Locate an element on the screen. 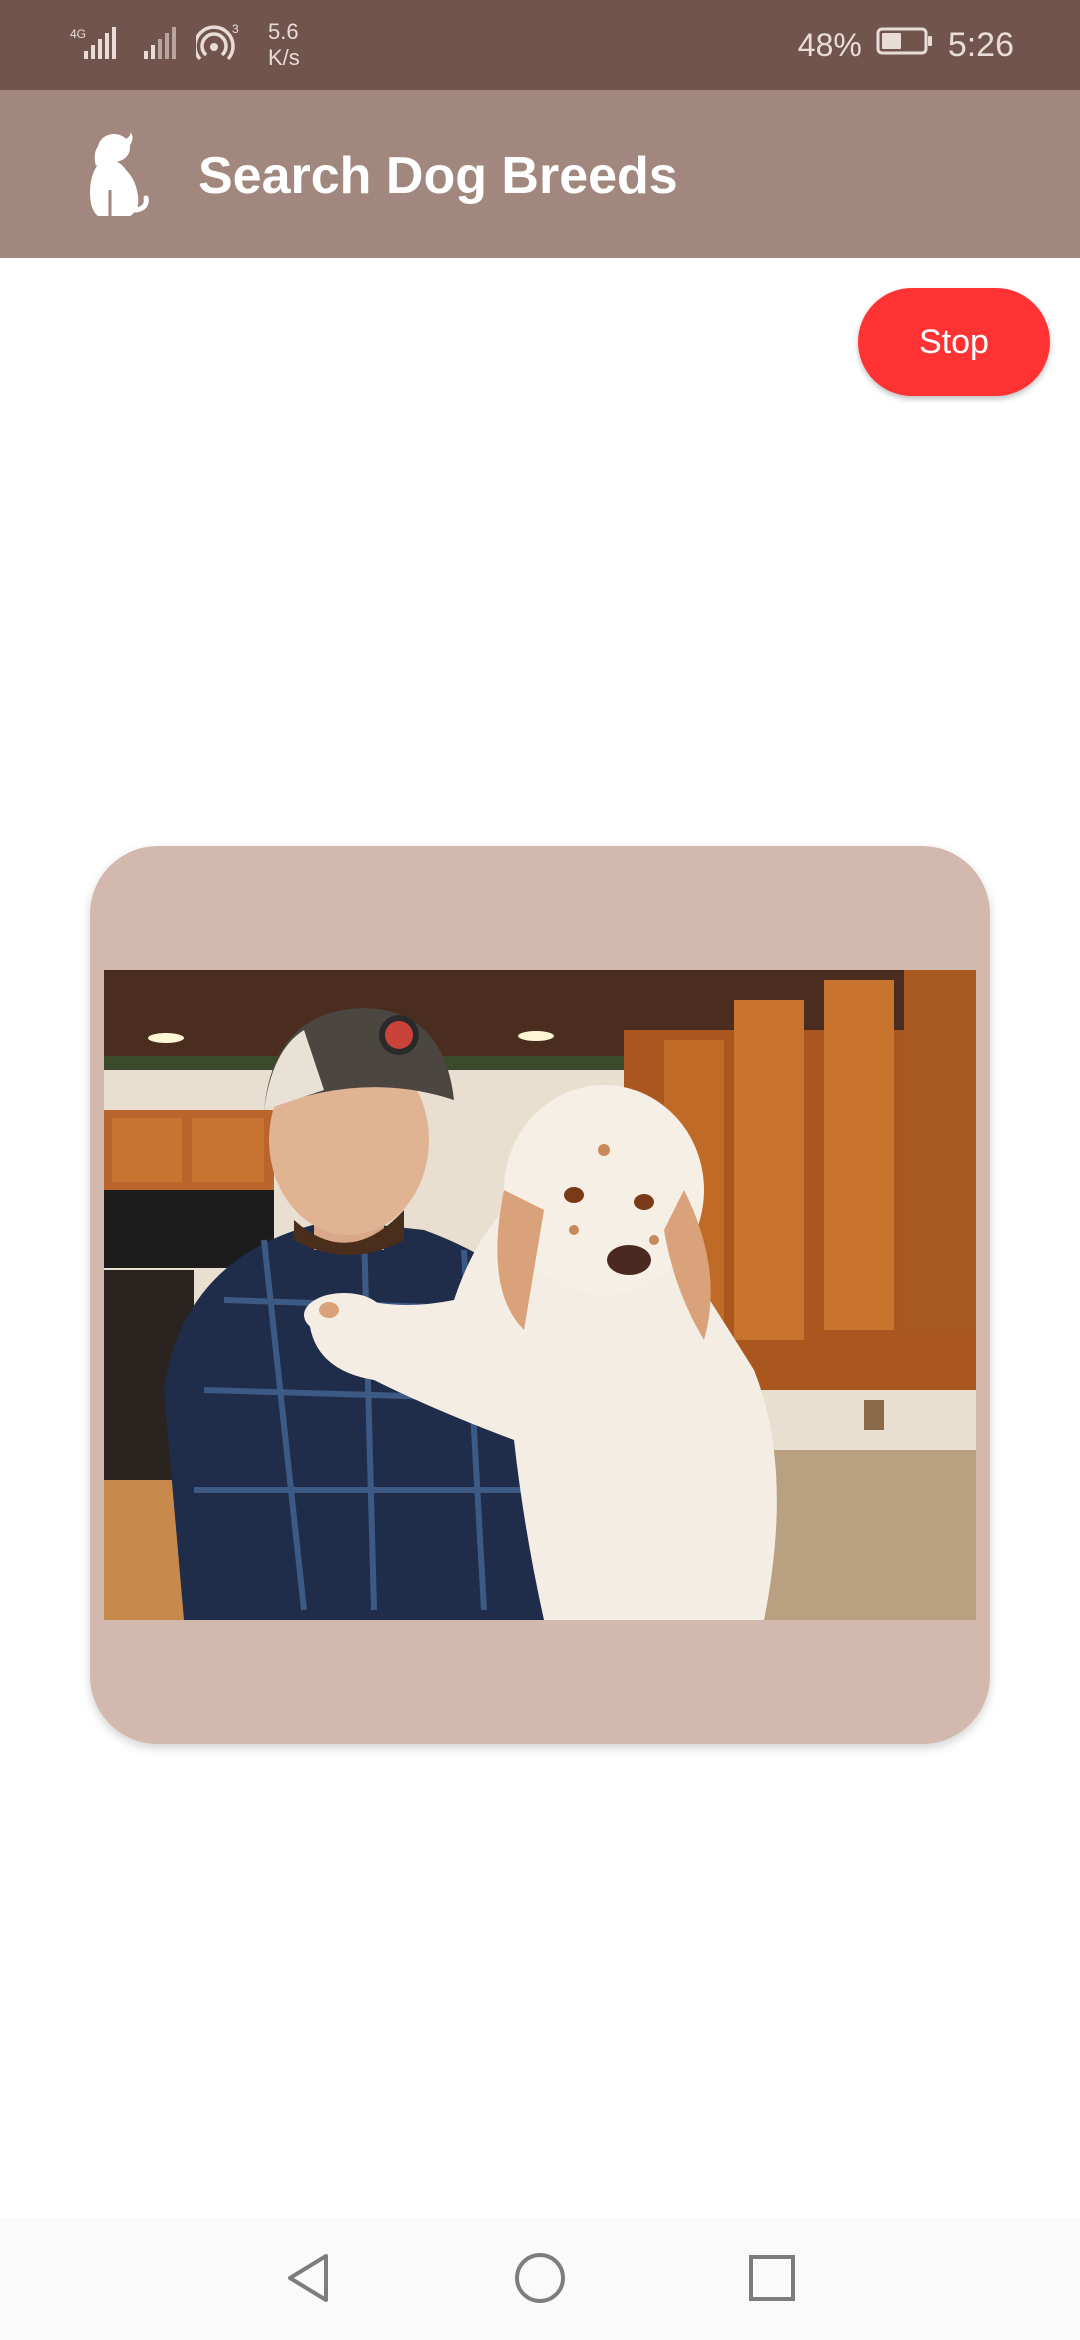 The image size is (1080, 2340). navigation-bar is located at coordinates (540, 2279).